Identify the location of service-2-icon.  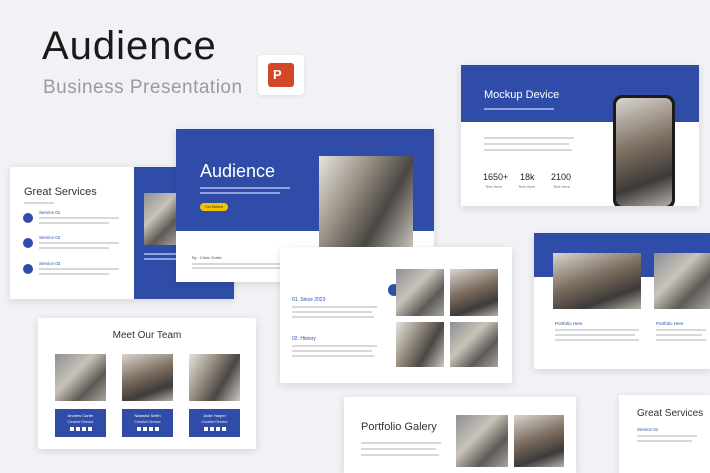
(28, 243).